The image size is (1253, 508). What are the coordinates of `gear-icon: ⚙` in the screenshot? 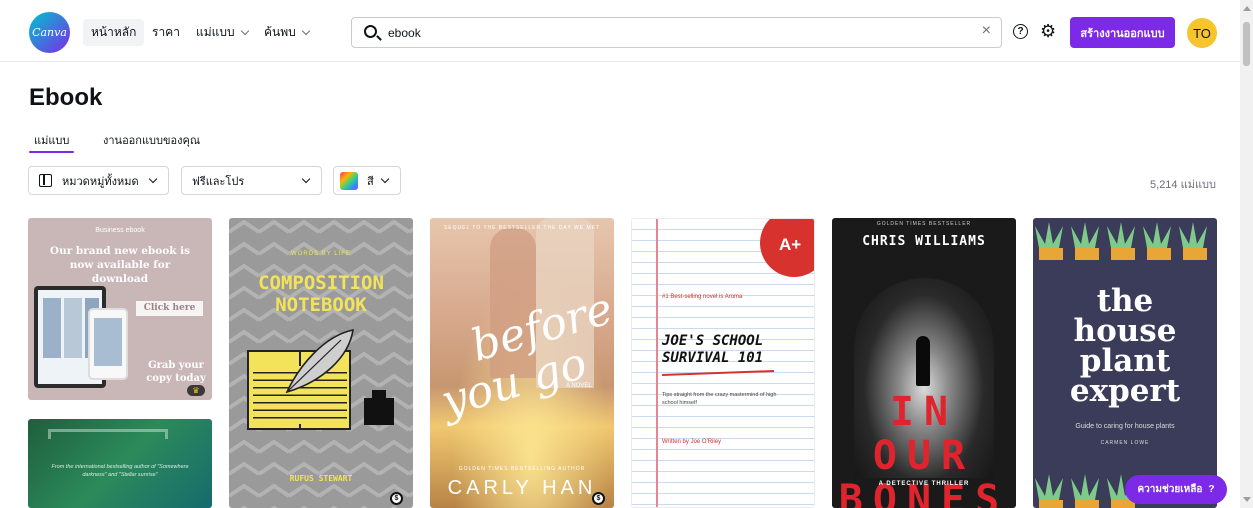 It's located at (1048, 31).